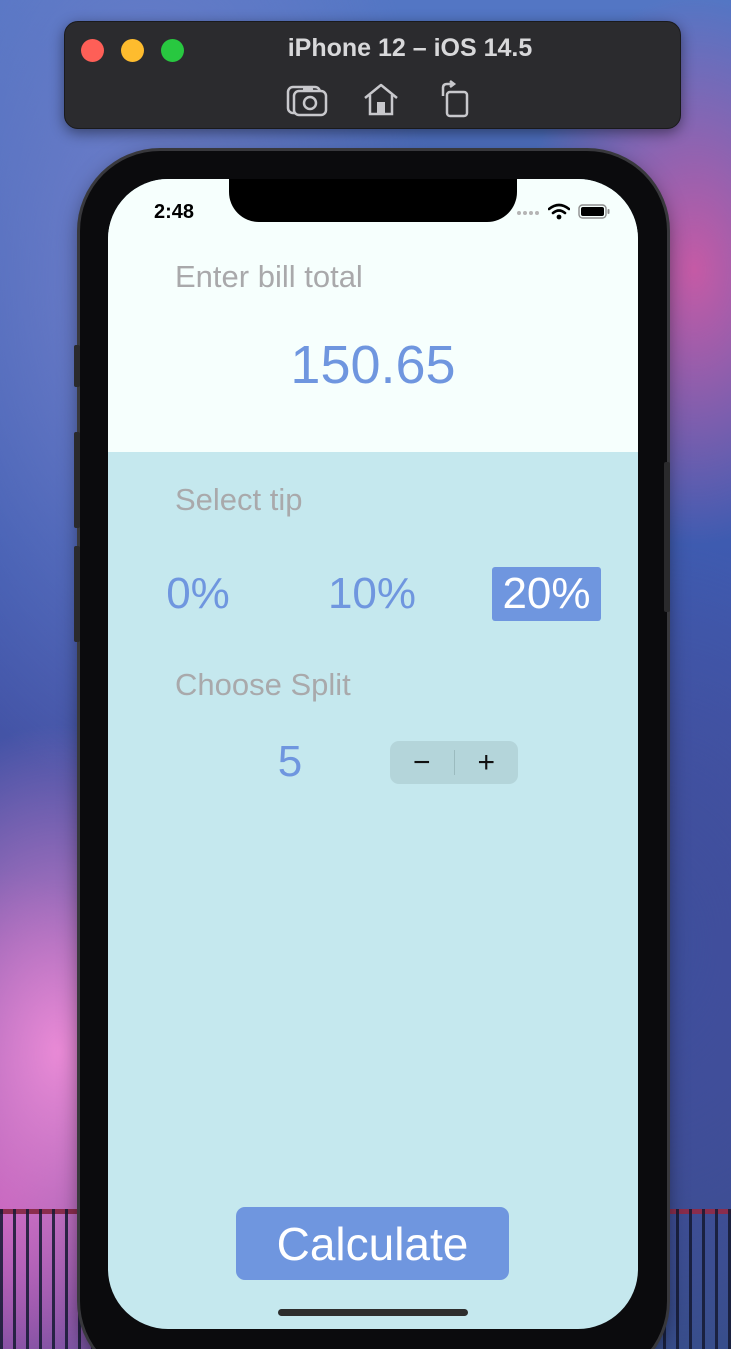  I want to click on status-icons, so click(563, 211).